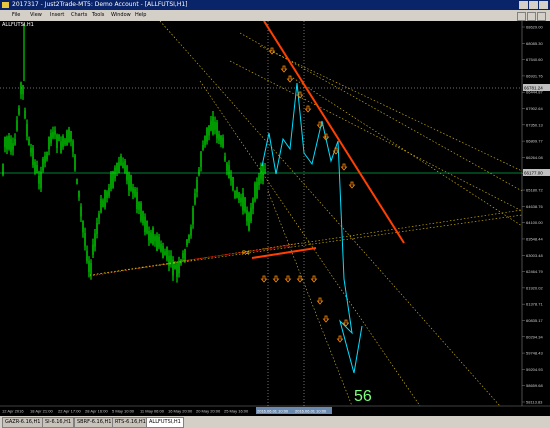 This screenshot has width=550, height=428. Describe the element at coordinates (23, 422) in the screenshot. I see `tab-gazr: GAZR-6.16,H1` at that location.